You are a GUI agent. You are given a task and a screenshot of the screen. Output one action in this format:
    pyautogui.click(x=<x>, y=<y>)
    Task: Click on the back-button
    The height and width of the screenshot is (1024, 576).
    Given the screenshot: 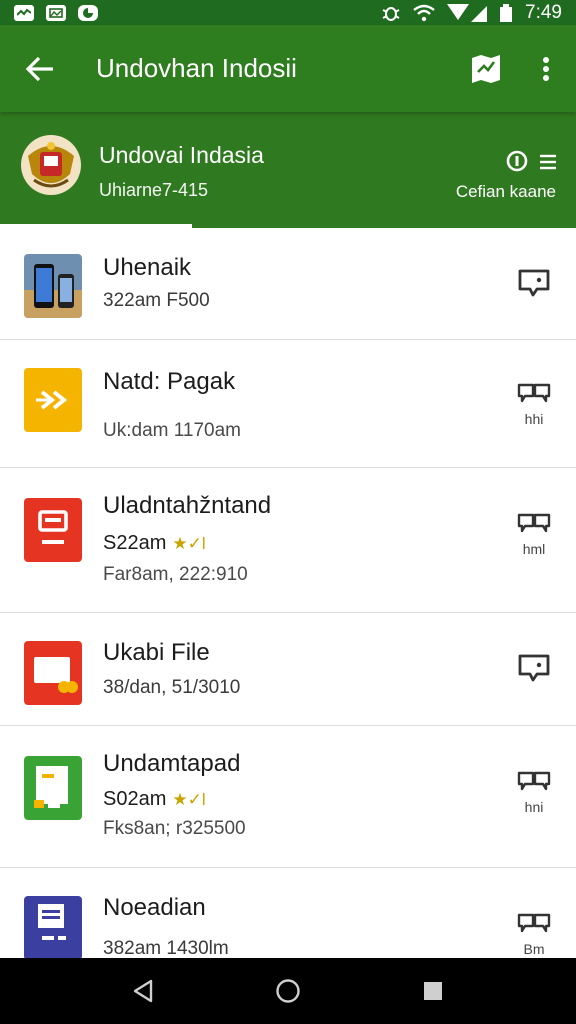 What is the action you would take?
    pyautogui.click(x=40, y=68)
    